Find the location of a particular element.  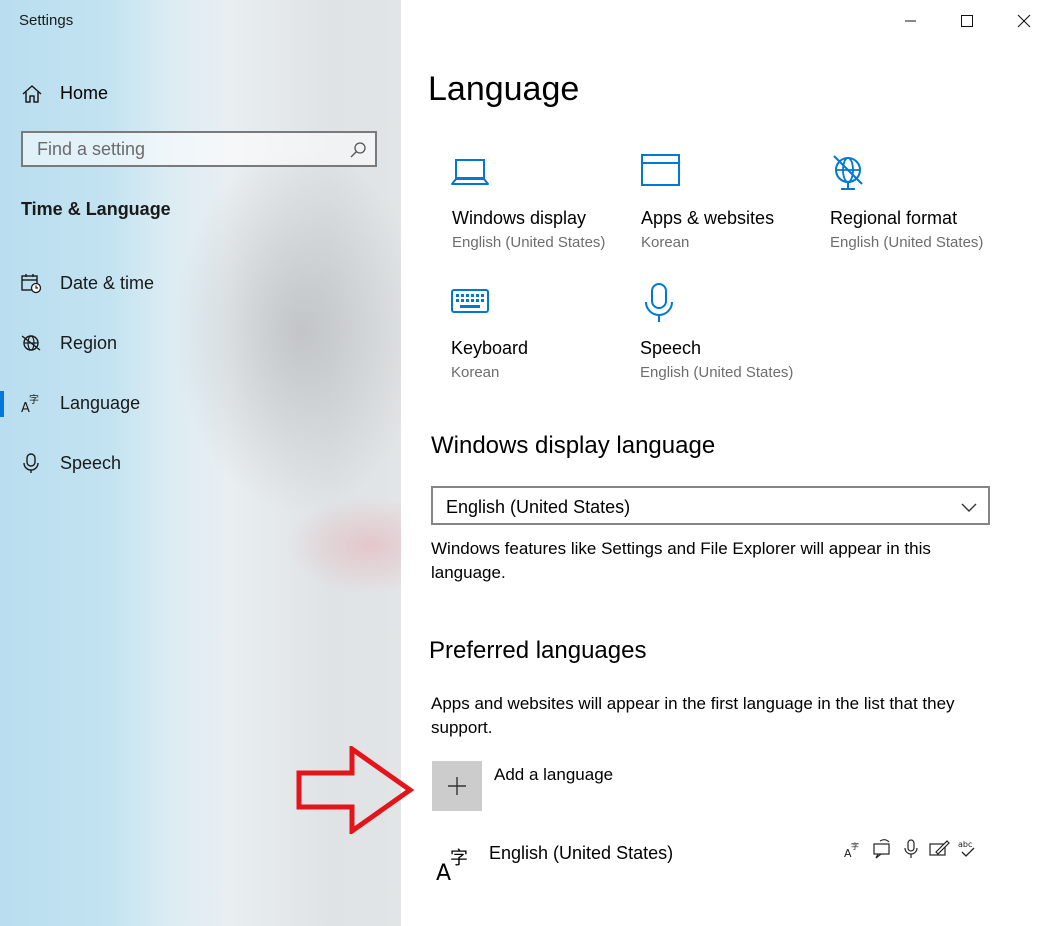

red-arrow-annotation is located at coordinates (355, 790).